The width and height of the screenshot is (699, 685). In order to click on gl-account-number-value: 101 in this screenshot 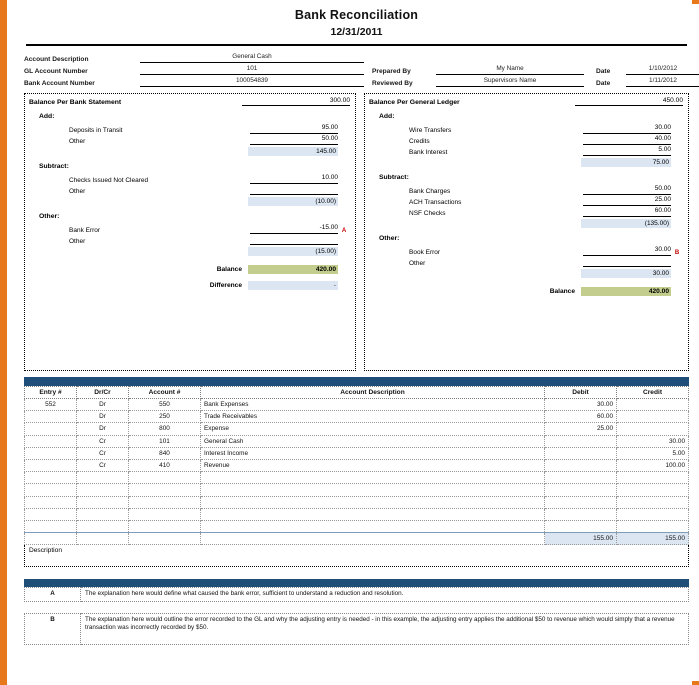, I will do `click(252, 69)`.